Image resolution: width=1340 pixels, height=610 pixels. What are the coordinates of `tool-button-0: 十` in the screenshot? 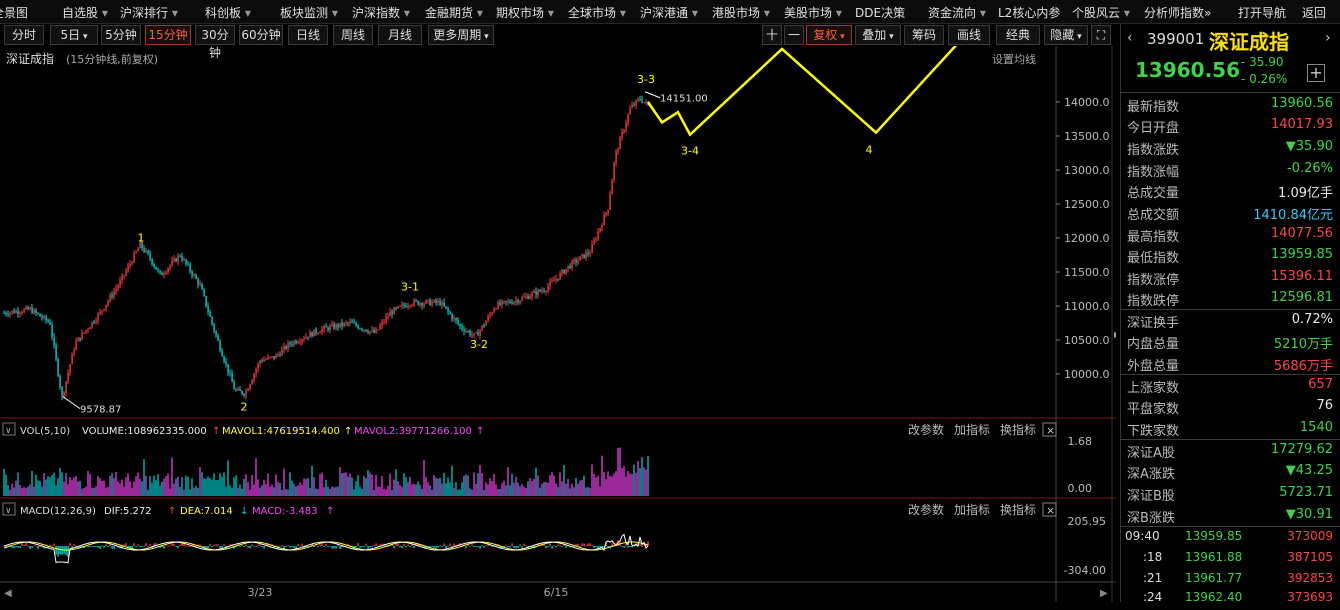 It's located at (772, 35).